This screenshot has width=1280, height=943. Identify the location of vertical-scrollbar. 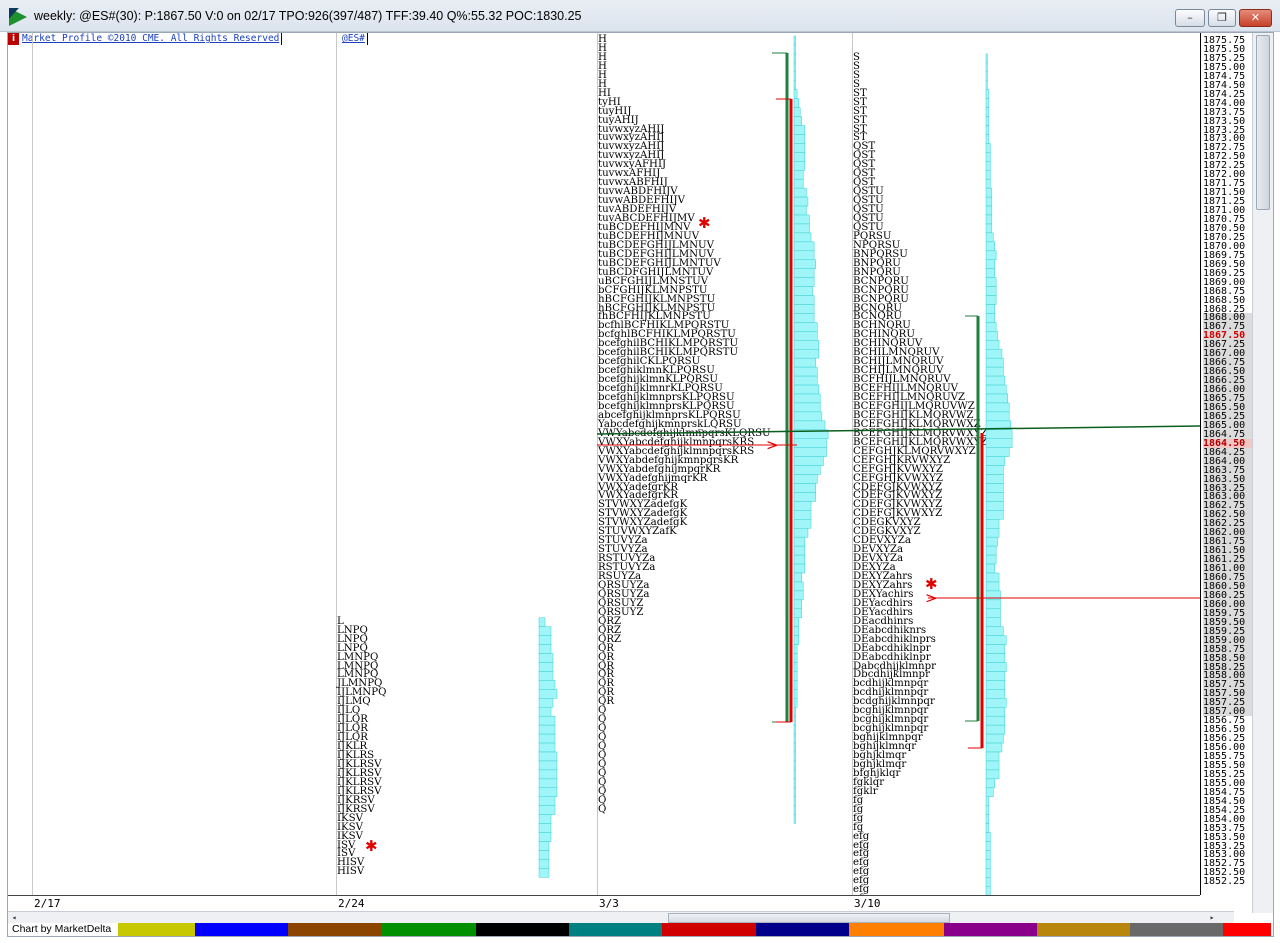
(1262, 473).